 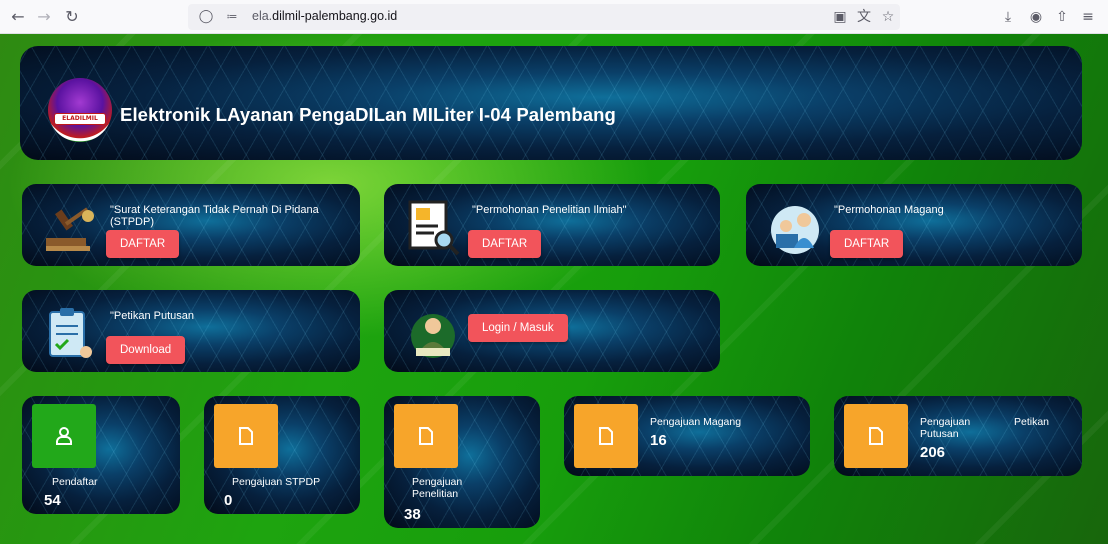 I want to click on service-title: "Permohonan Penelitian Ilmiah", so click(x=549, y=210).